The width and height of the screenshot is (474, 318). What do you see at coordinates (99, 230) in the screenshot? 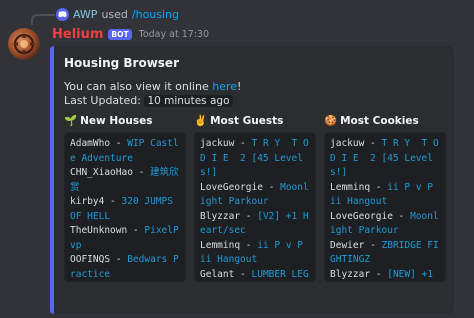
I see `house-owner: TheUnknown` at bounding box center [99, 230].